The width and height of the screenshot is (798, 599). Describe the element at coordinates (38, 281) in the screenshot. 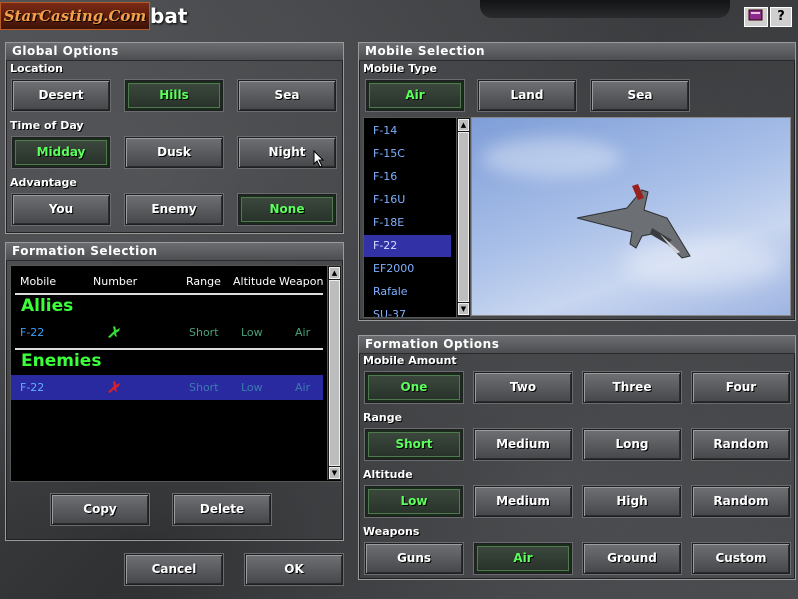

I see `column-mobile: Mobile` at that location.